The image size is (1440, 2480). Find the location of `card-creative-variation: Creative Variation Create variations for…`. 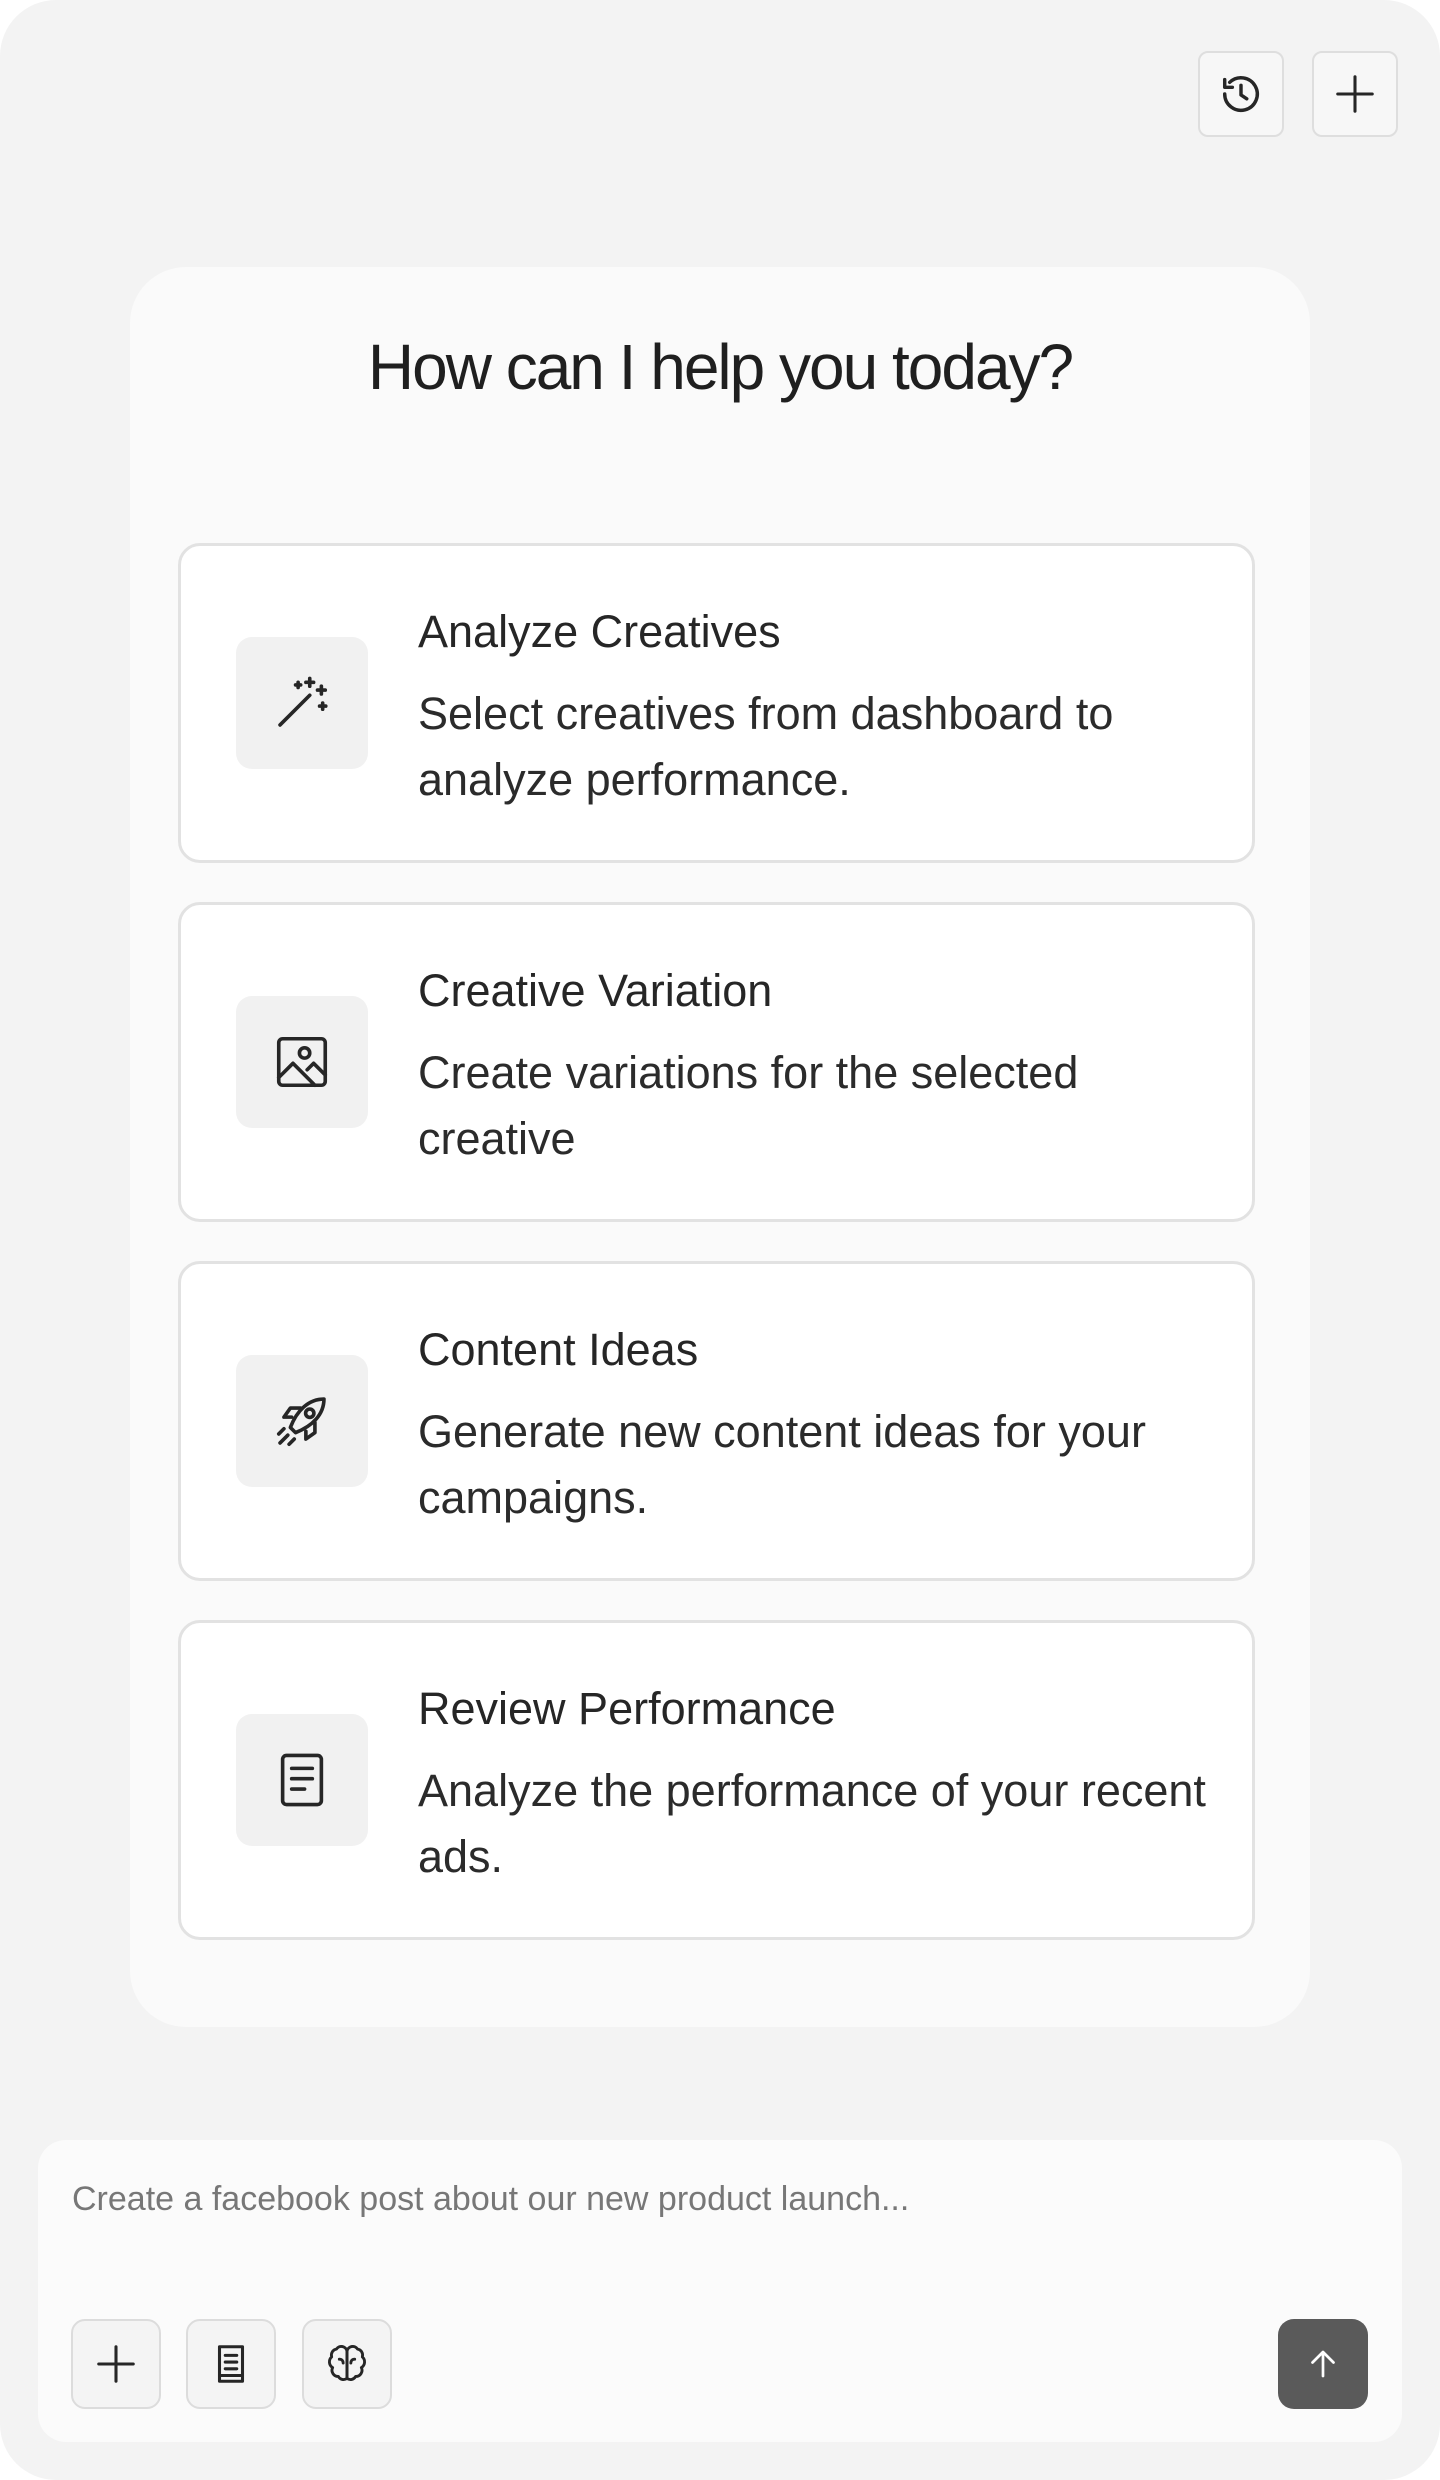

card-creative-variation: Creative Variation Create variations for… is located at coordinates (716, 1062).